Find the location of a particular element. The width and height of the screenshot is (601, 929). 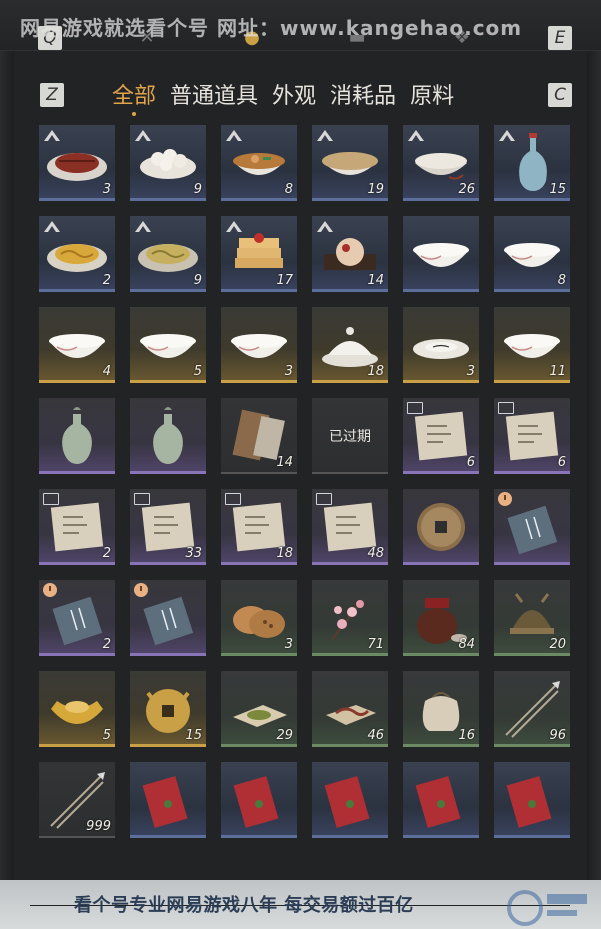

item-slot-expired-item: 已过期 is located at coordinates (350, 436).